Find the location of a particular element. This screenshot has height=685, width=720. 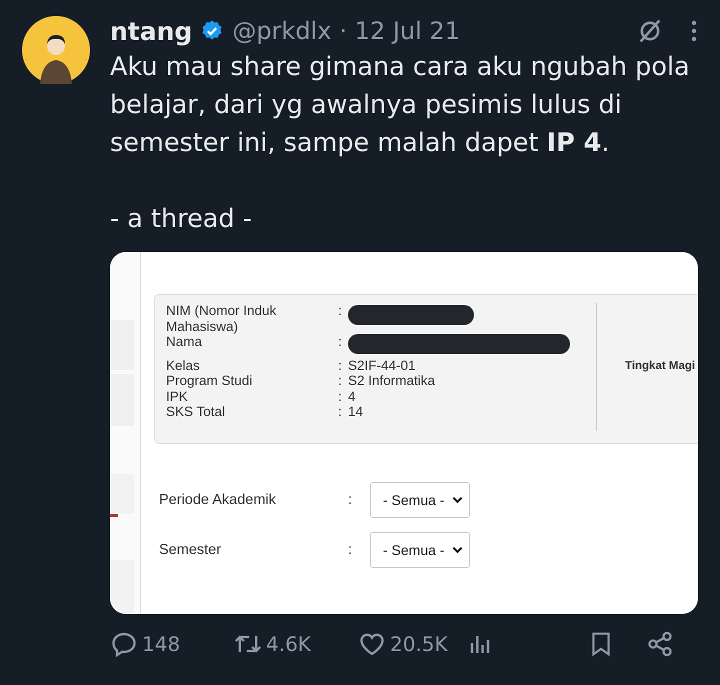

repost-button: 4.6K is located at coordinates (296, 644).